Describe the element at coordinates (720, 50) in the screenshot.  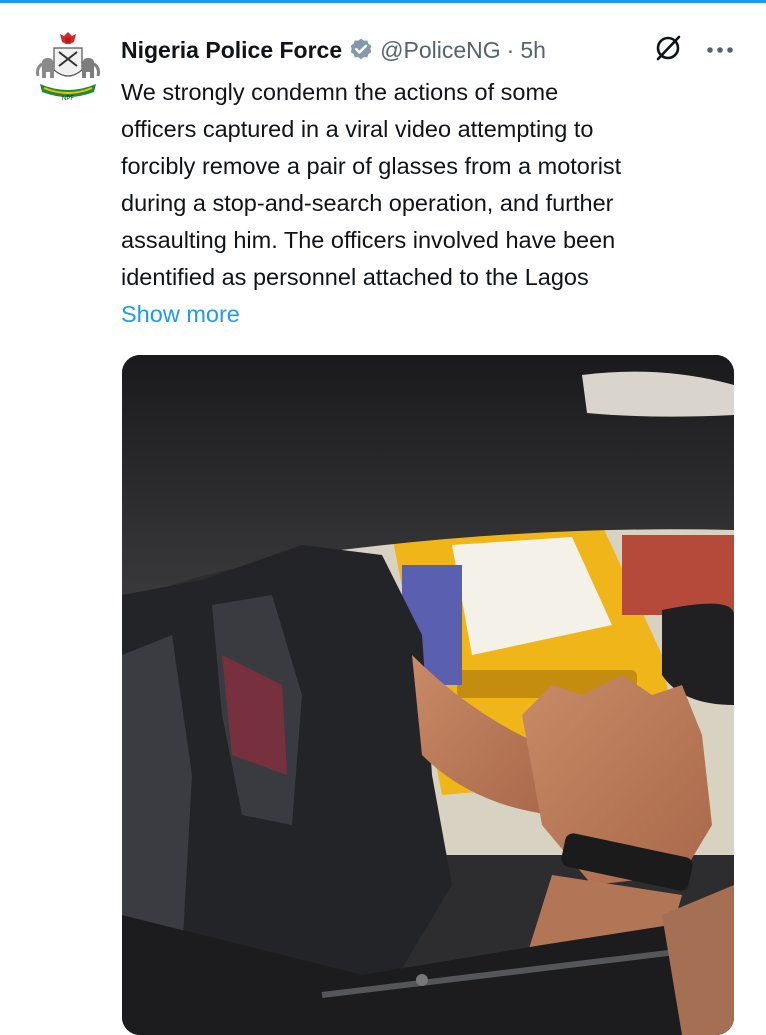
I see `more-dots-icon` at that location.